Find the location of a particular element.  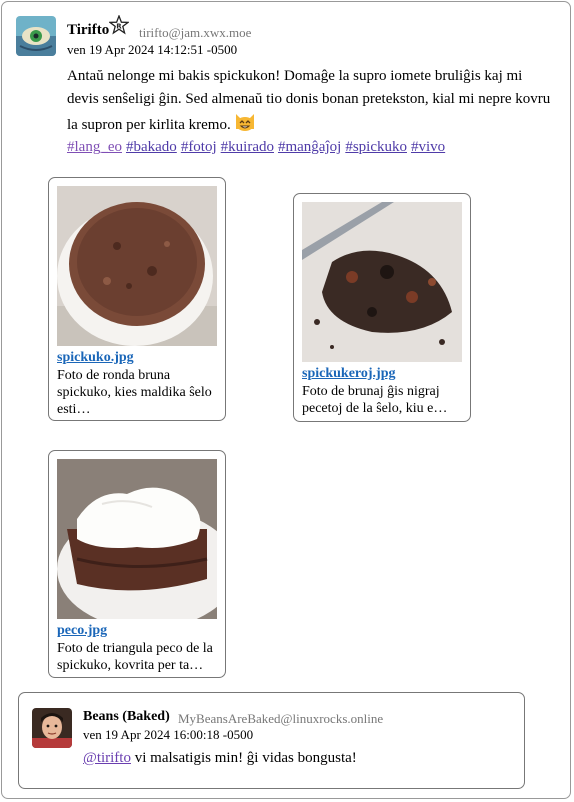

hashtag-link: #manĝaĵoj is located at coordinates (309, 147).